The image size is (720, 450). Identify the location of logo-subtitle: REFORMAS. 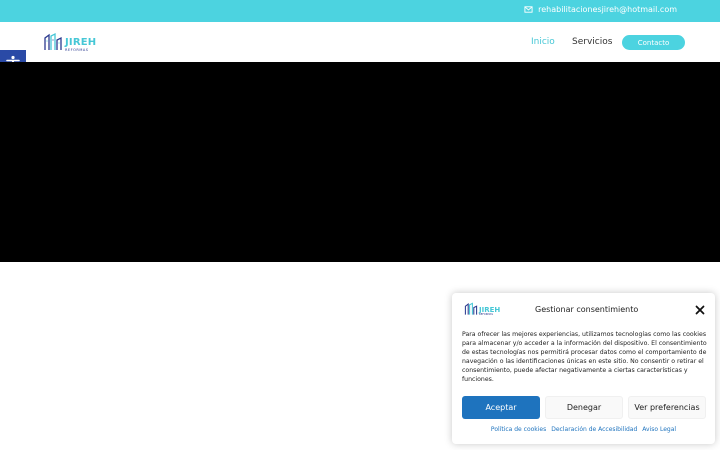
(77, 49).